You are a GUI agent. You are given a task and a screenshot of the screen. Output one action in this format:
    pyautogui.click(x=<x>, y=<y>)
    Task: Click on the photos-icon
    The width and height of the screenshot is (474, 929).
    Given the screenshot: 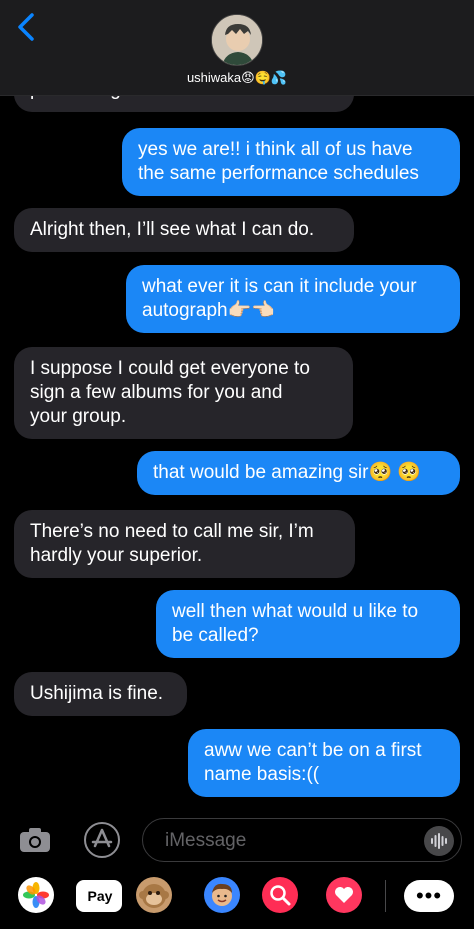 What is the action you would take?
    pyautogui.click(x=36, y=895)
    